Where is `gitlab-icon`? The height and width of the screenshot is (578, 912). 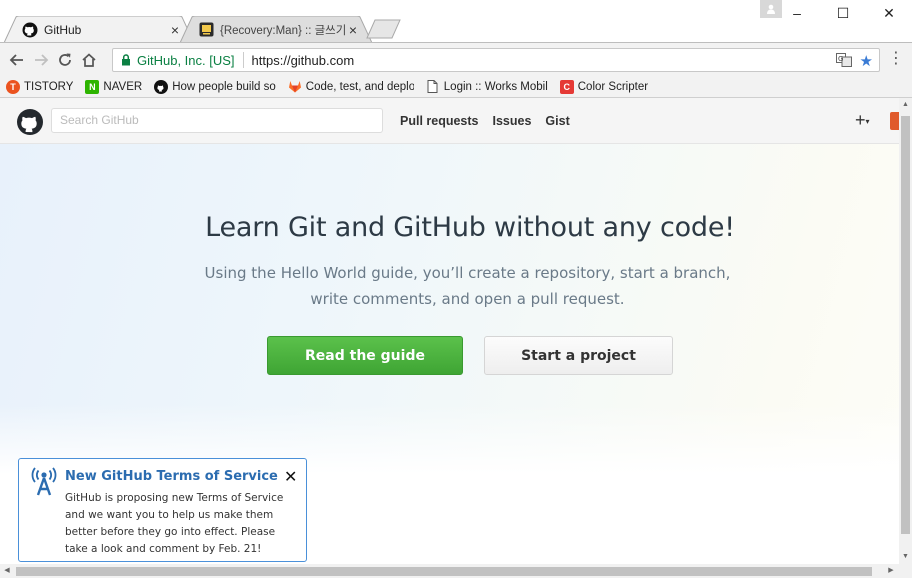
gitlab-icon is located at coordinates (295, 87).